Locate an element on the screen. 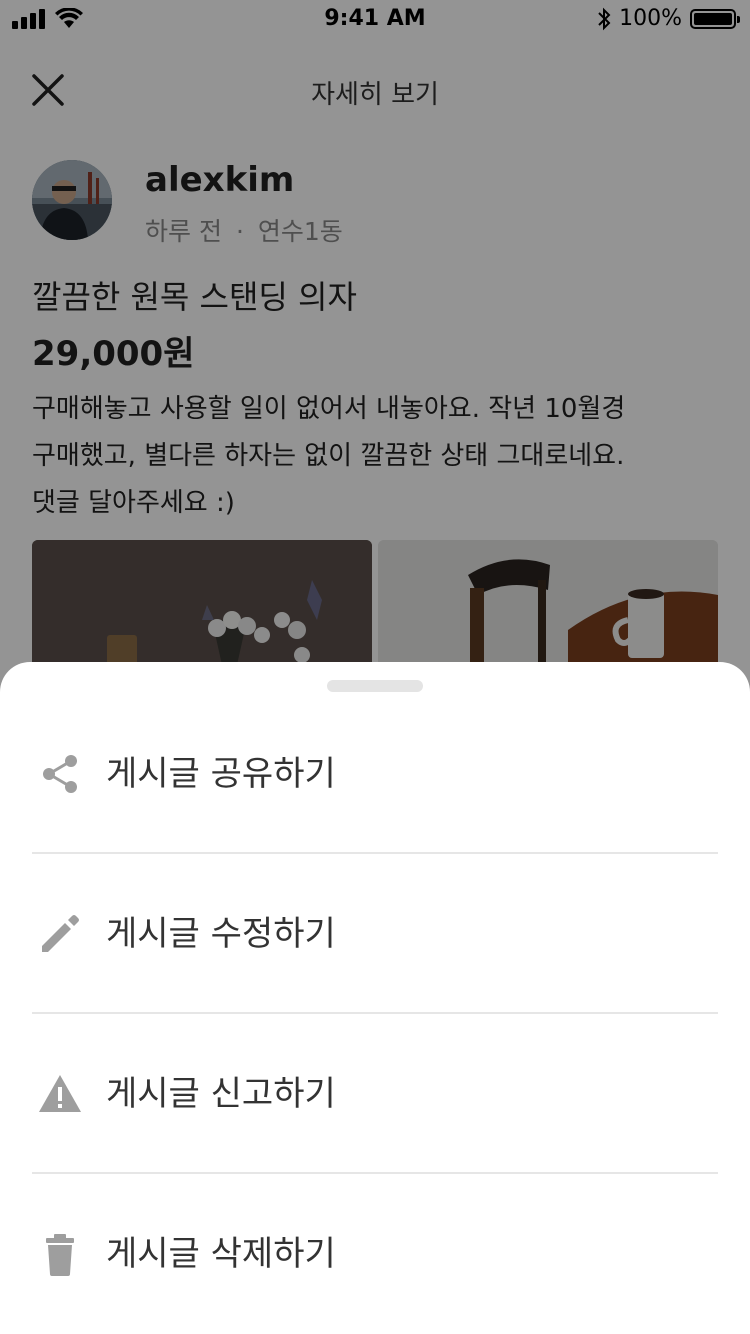 The width and height of the screenshot is (750, 1334). edit-post-item: 게시글 수정하기 is located at coordinates (375, 934).